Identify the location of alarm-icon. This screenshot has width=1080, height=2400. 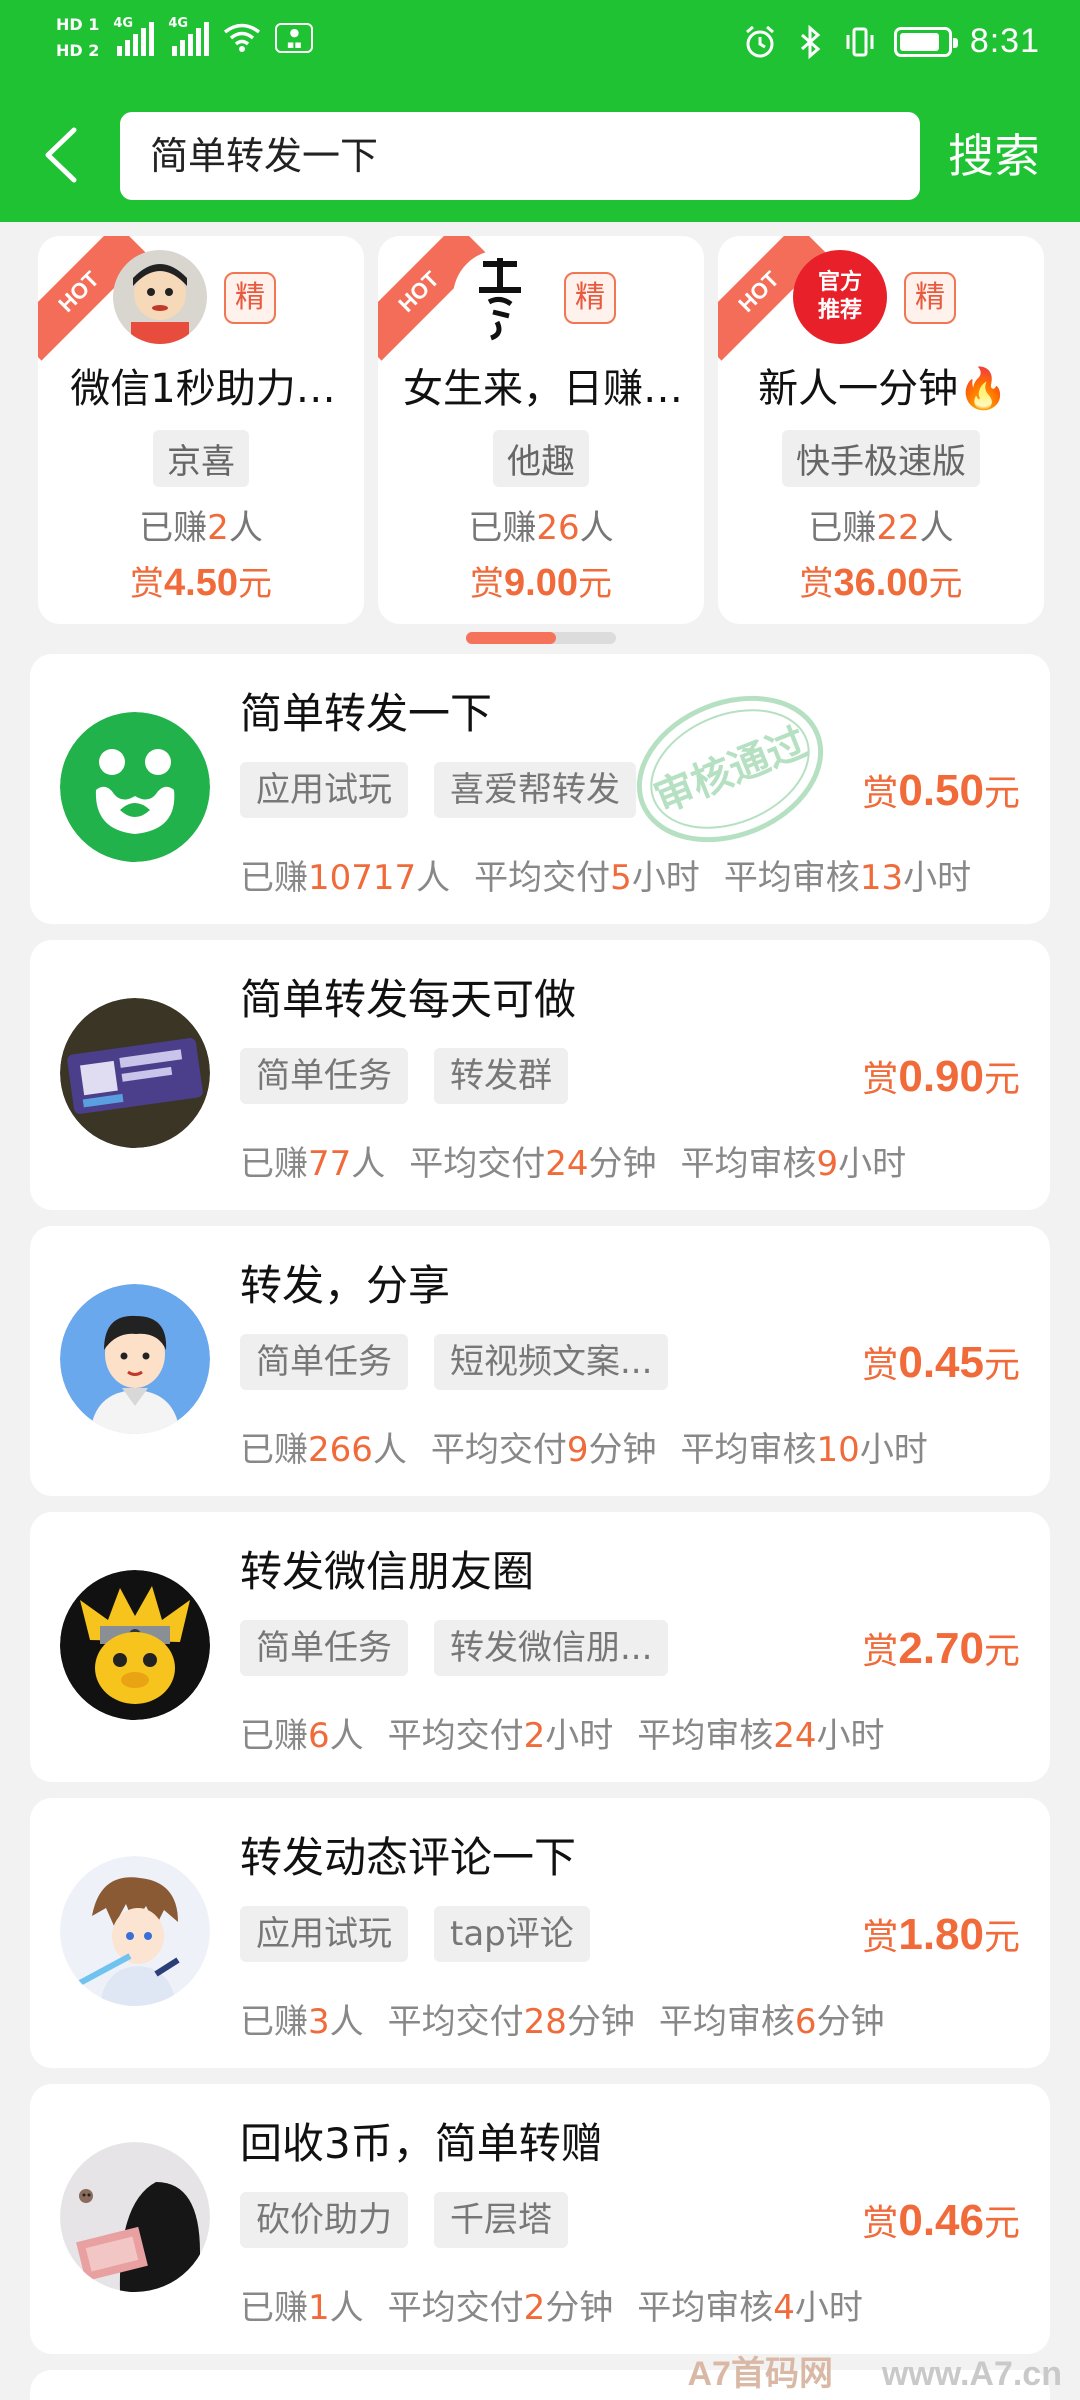
(759, 41).